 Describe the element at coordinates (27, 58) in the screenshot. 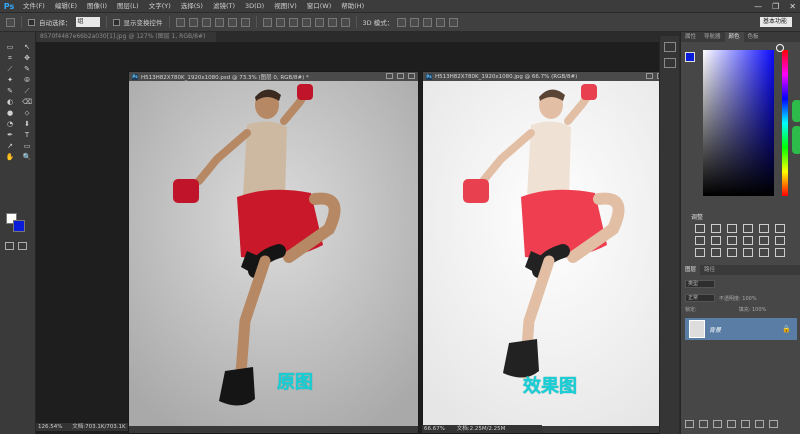

I see `quick-select-tool-icon: ✥` at that location.